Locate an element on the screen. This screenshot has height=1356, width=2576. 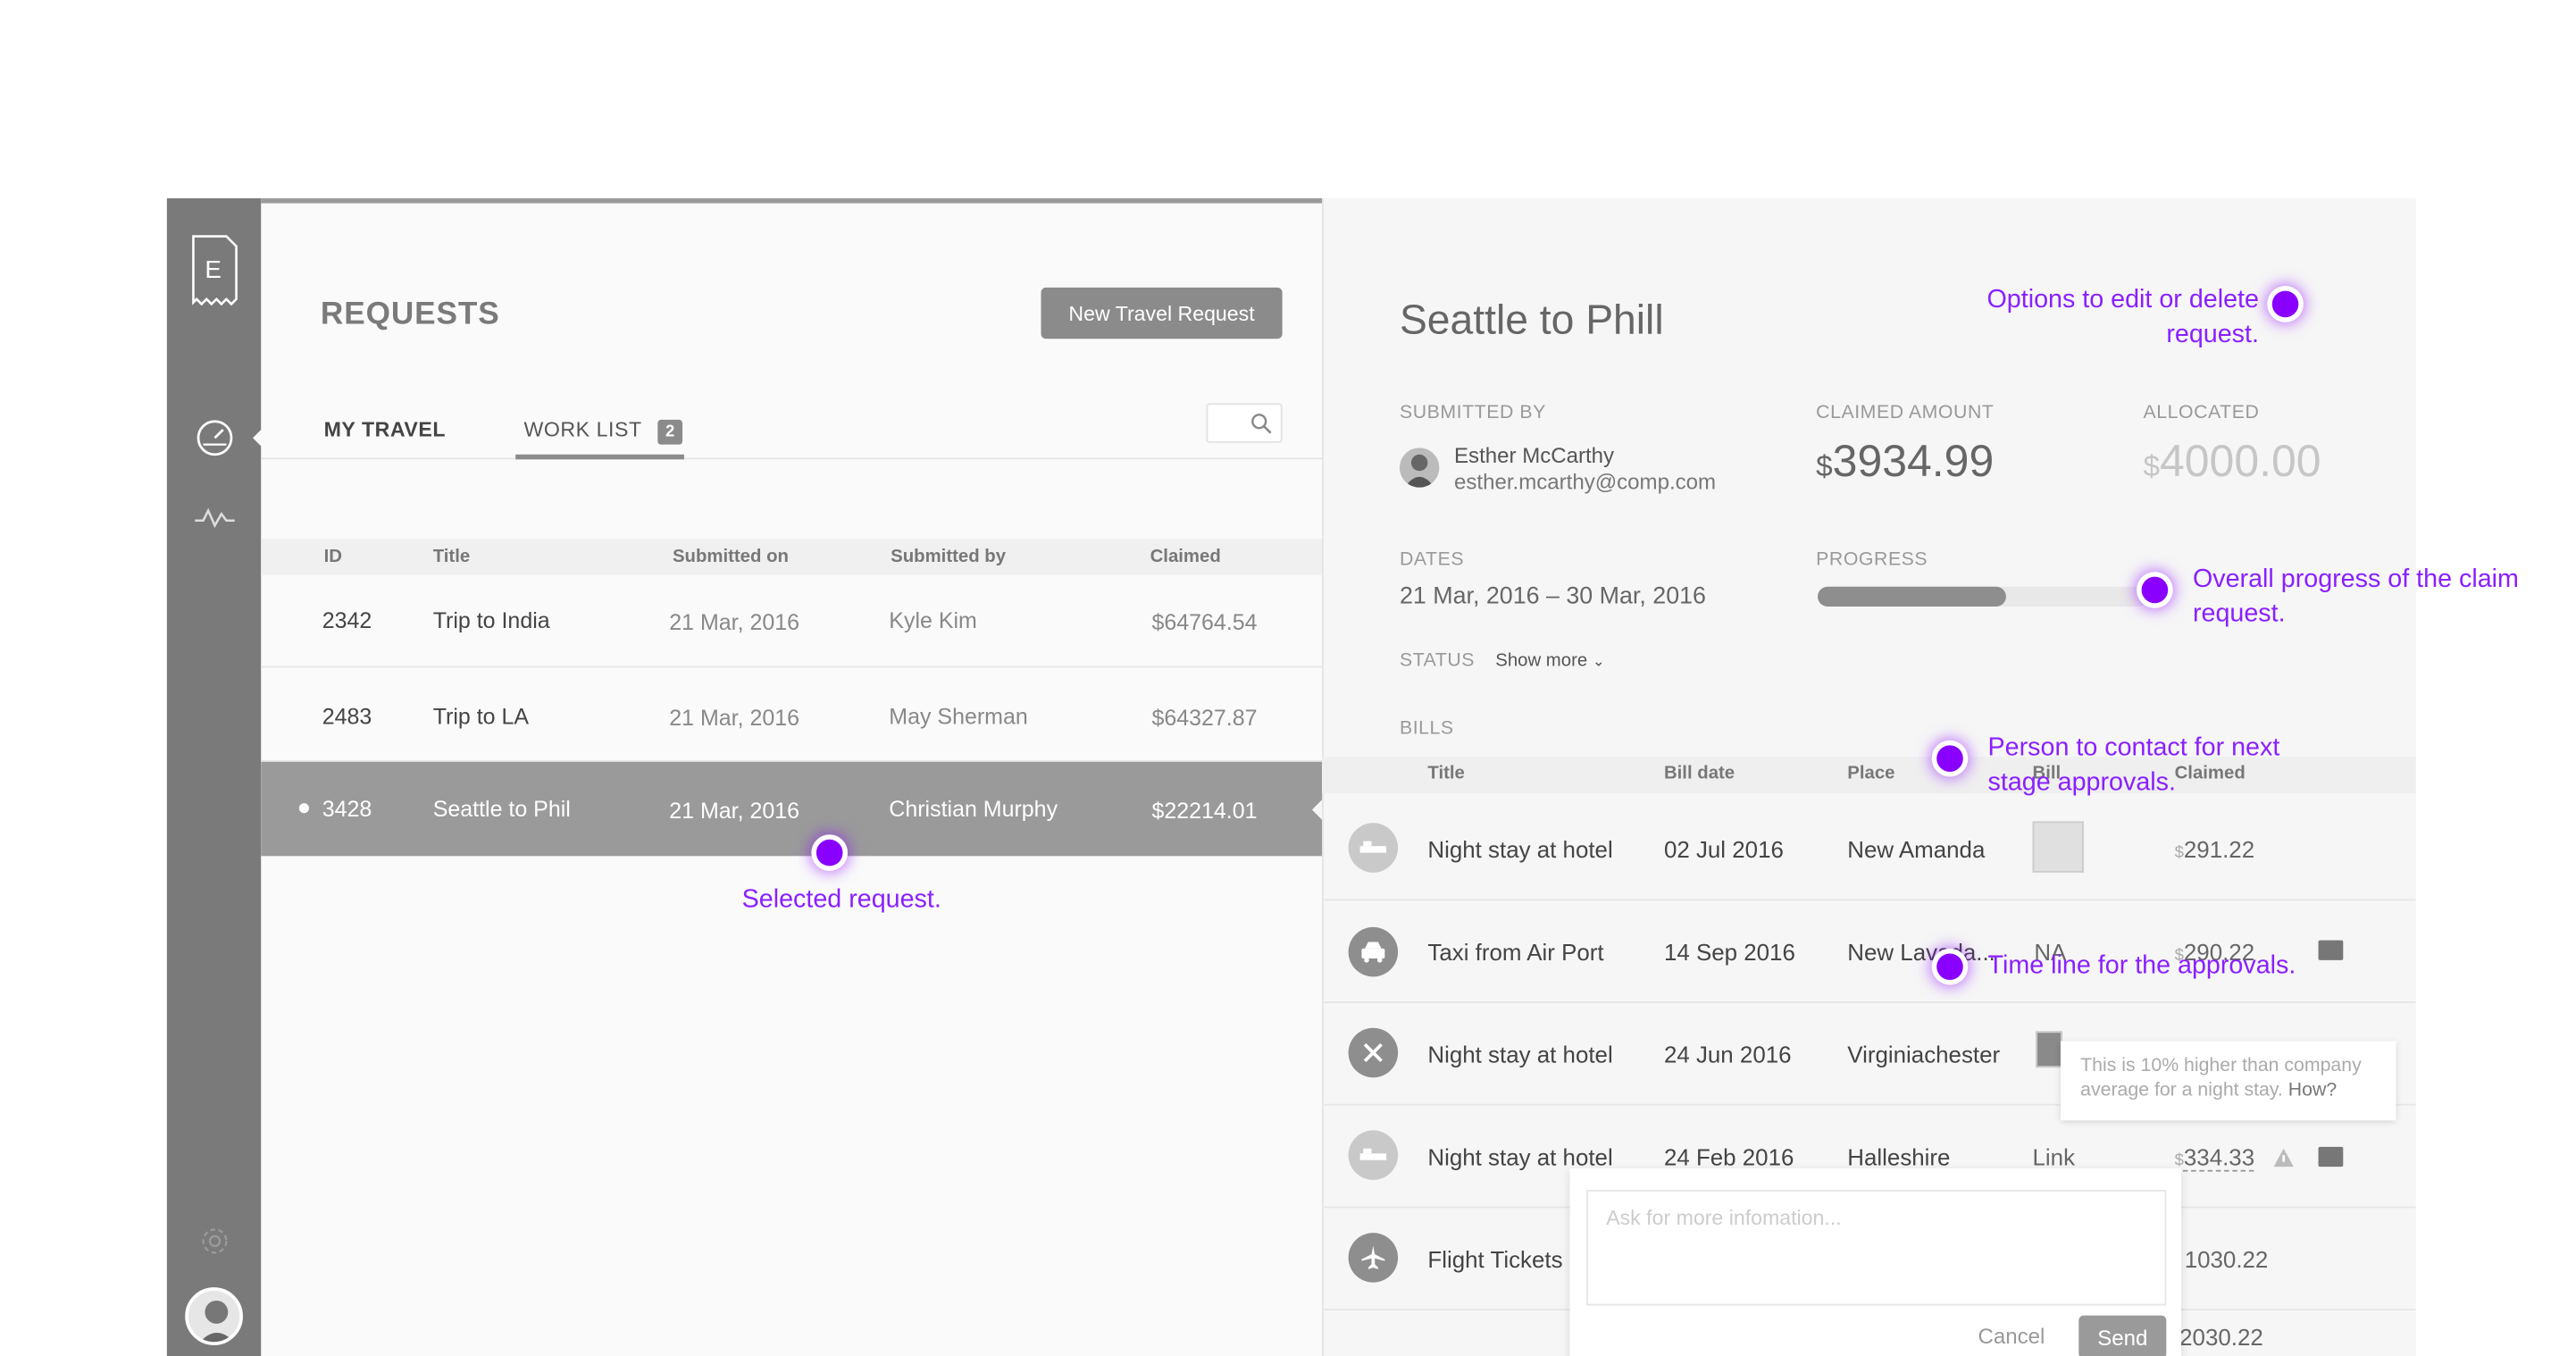
settings-gear-icon is located at coordinates (214, 1241).